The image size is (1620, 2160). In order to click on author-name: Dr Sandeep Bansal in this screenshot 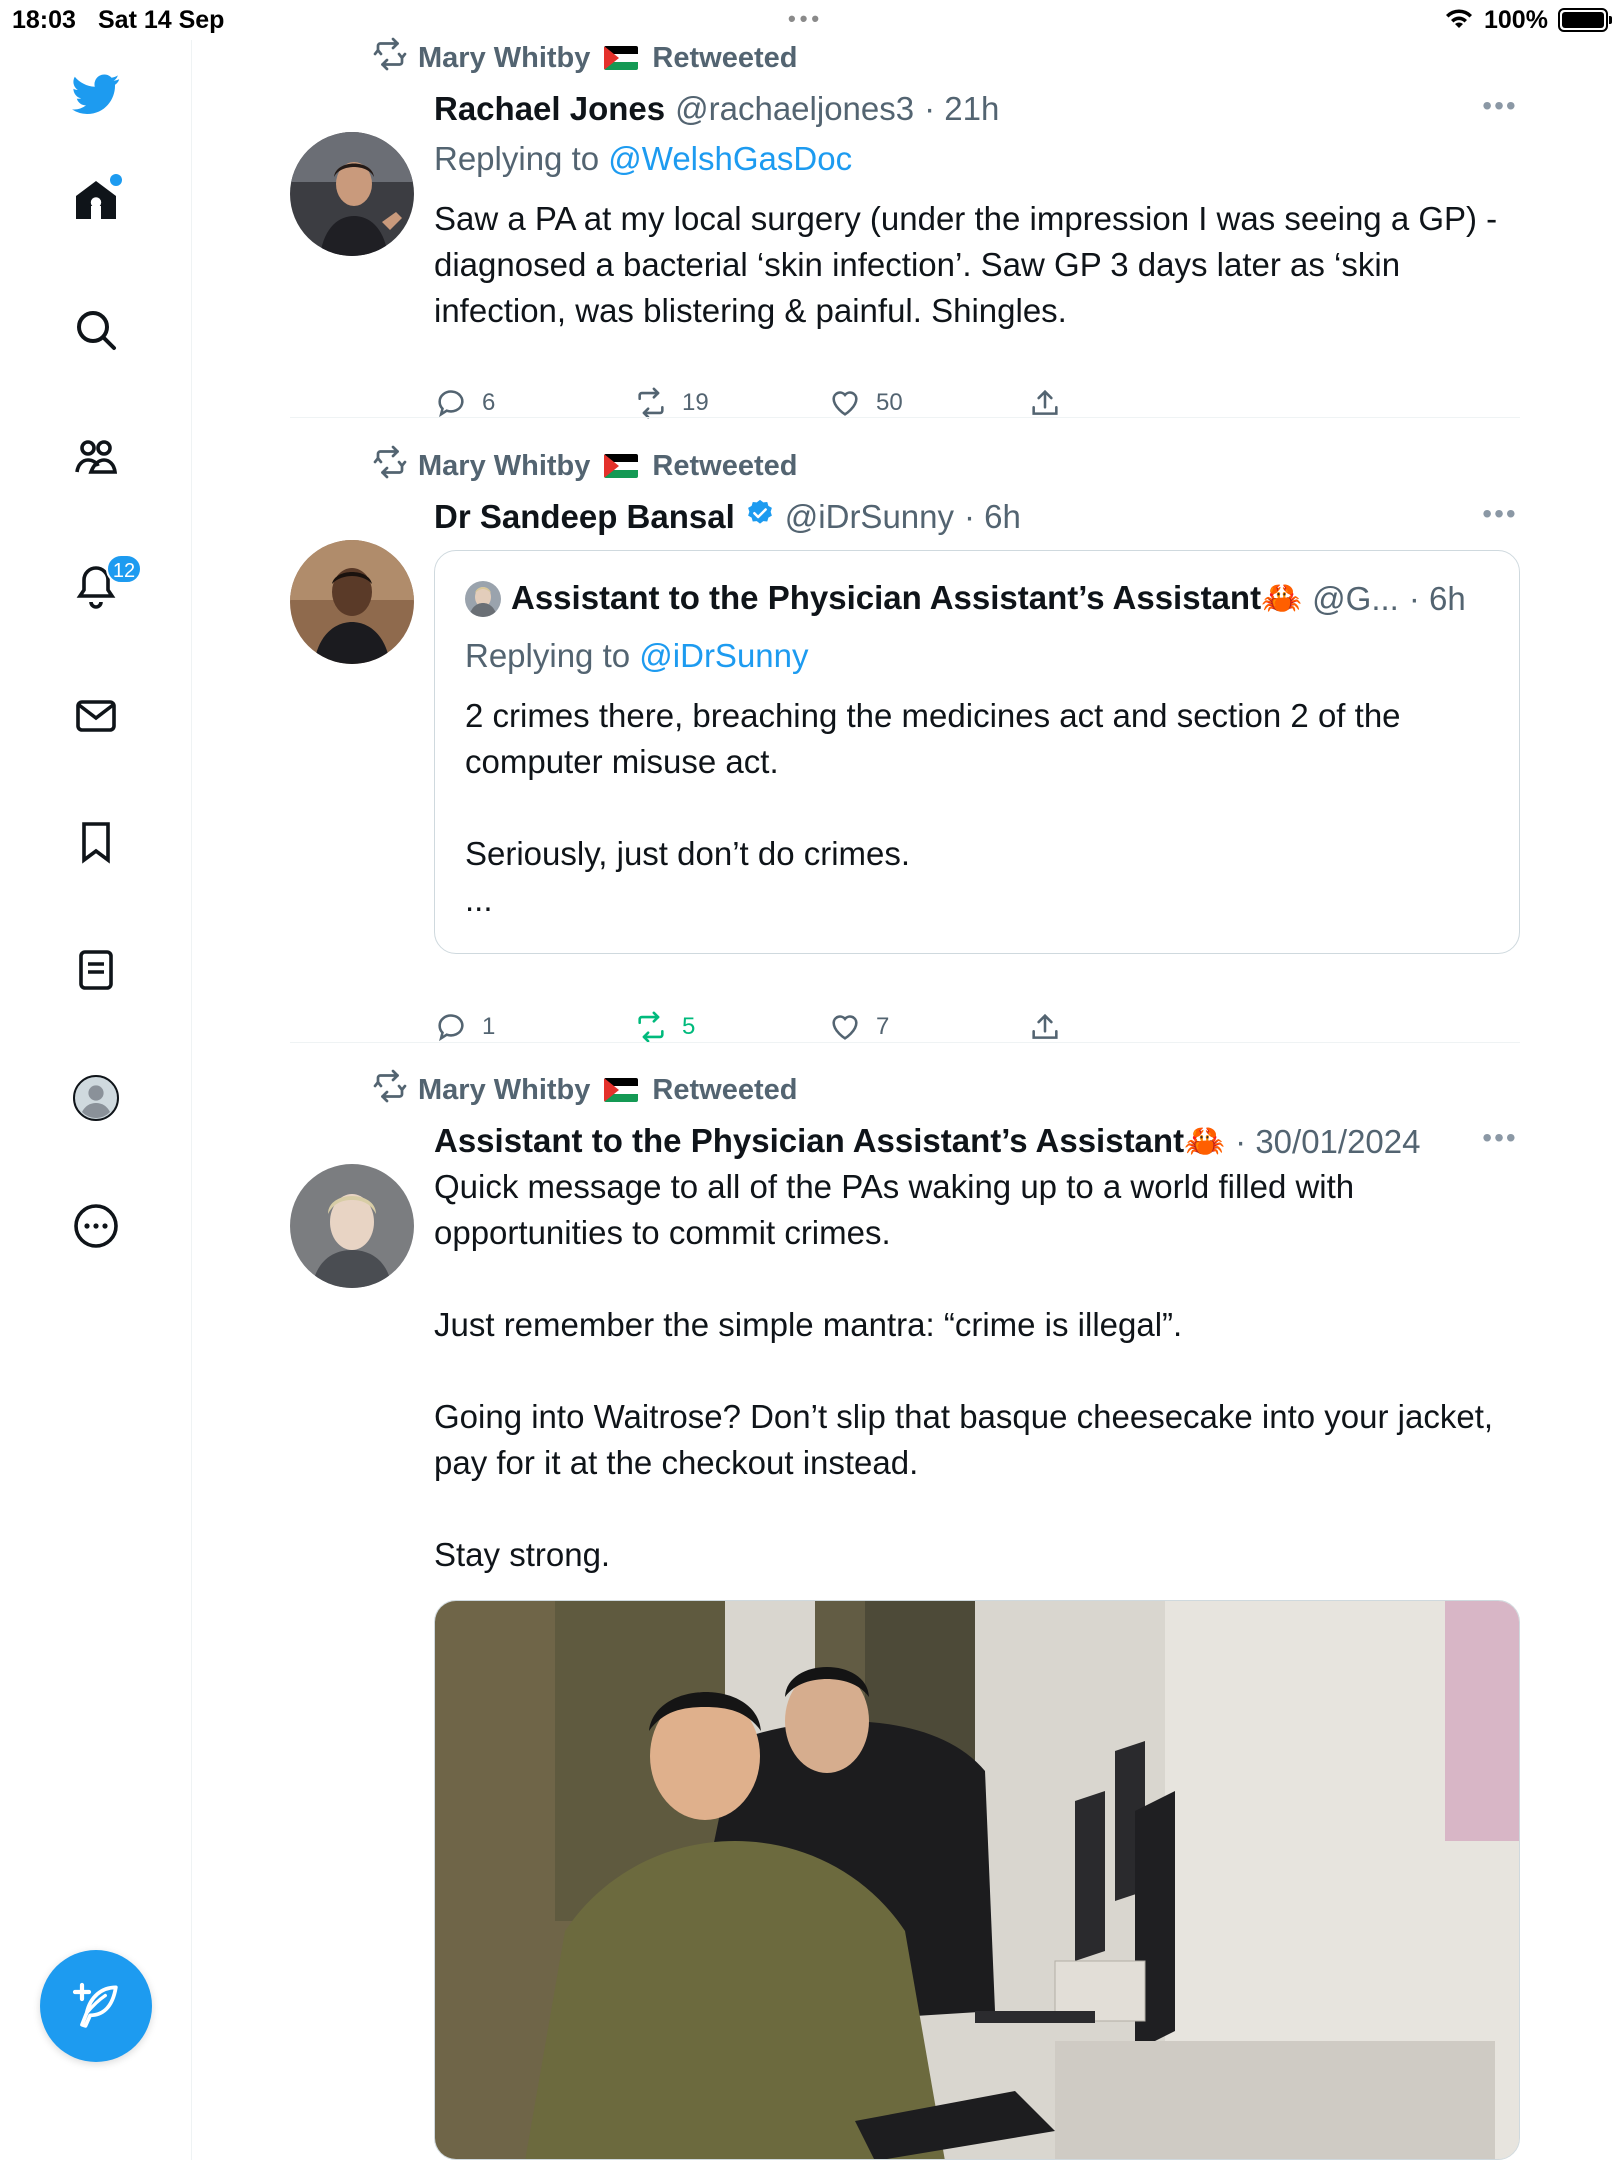, I will do `click(584, 517)`.